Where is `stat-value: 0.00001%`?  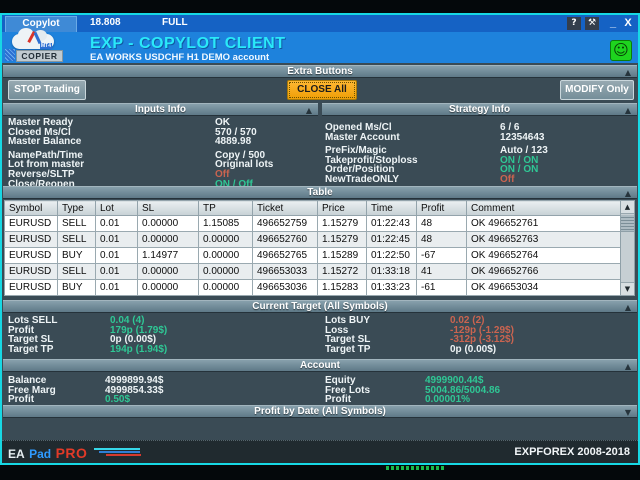
stat-value: 0.00001% is located at coordinates (448, 400).